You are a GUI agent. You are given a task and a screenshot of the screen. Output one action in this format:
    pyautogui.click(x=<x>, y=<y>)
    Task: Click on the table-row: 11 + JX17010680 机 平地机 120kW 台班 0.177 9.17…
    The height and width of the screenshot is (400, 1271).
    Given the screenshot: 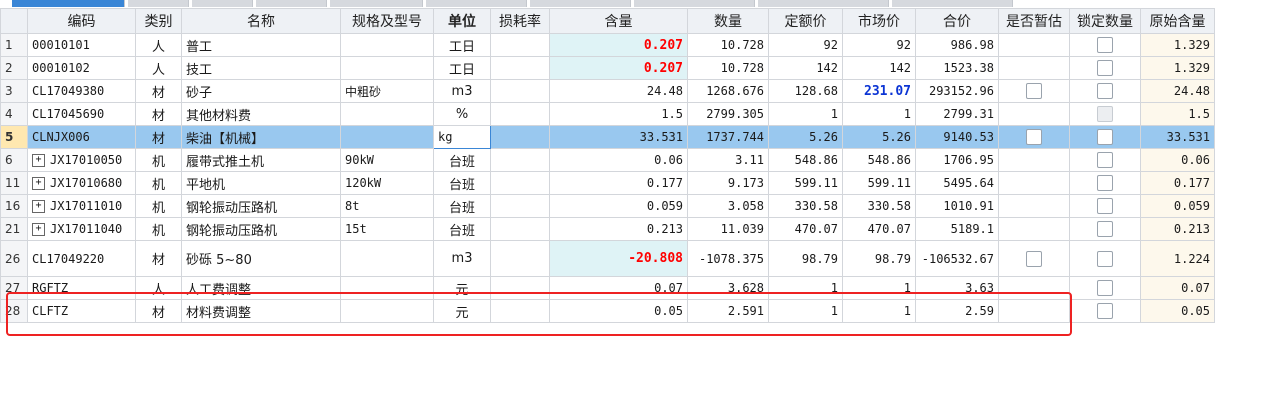 What is the action you would take?
    pyautogui.click(x=607, y=183)
    